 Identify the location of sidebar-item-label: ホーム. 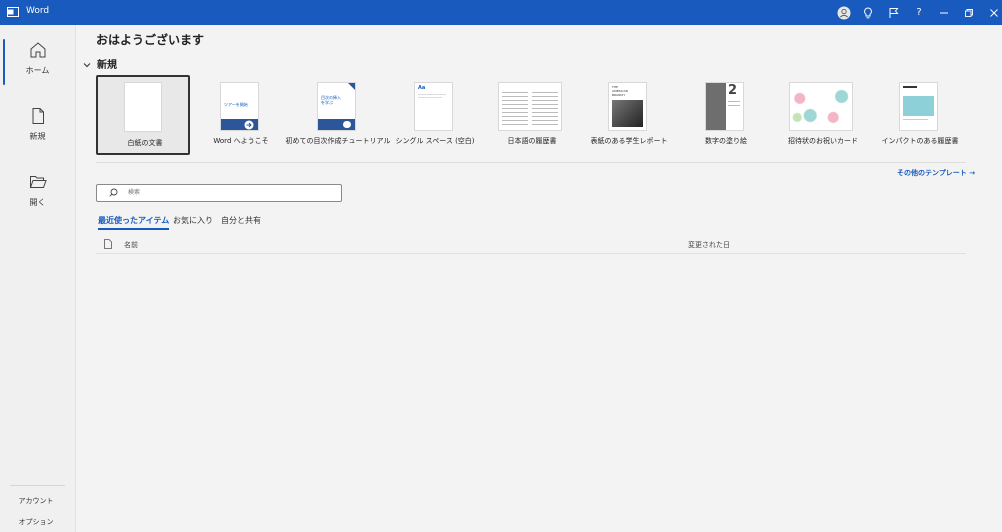
(37, 70).